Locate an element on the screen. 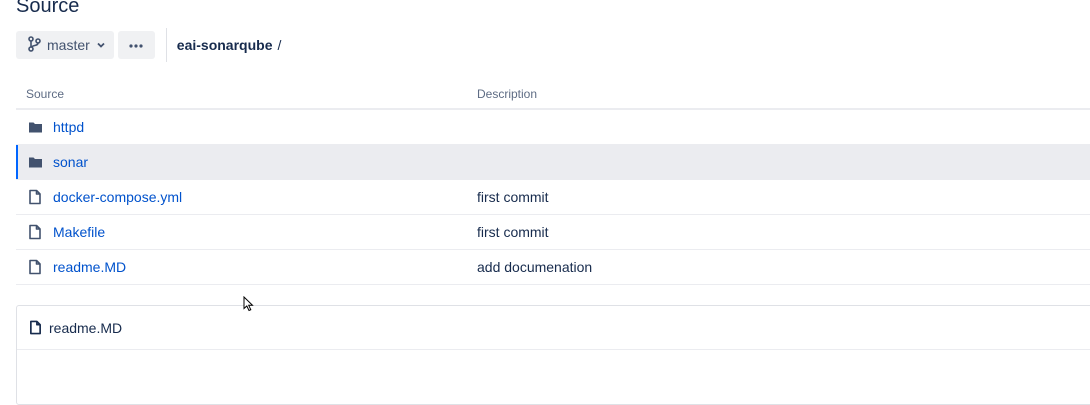  readme-title: readme.MD is located at coordinates (86, 328).